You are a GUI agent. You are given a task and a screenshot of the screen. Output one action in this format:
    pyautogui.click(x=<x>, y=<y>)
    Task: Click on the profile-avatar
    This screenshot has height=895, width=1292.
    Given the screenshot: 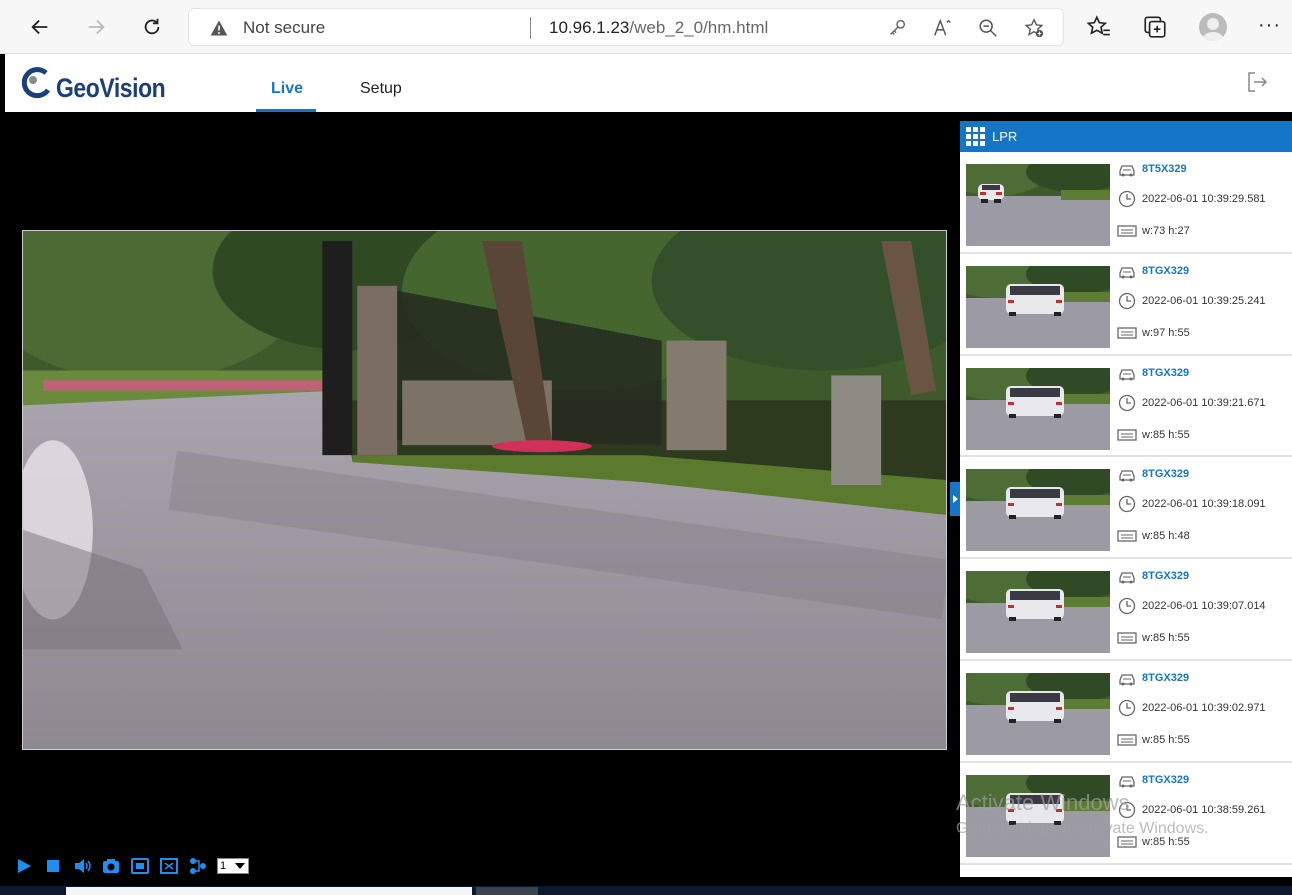 What is the action you would take?
    pyautogui.click(x=1213, y=27)
    